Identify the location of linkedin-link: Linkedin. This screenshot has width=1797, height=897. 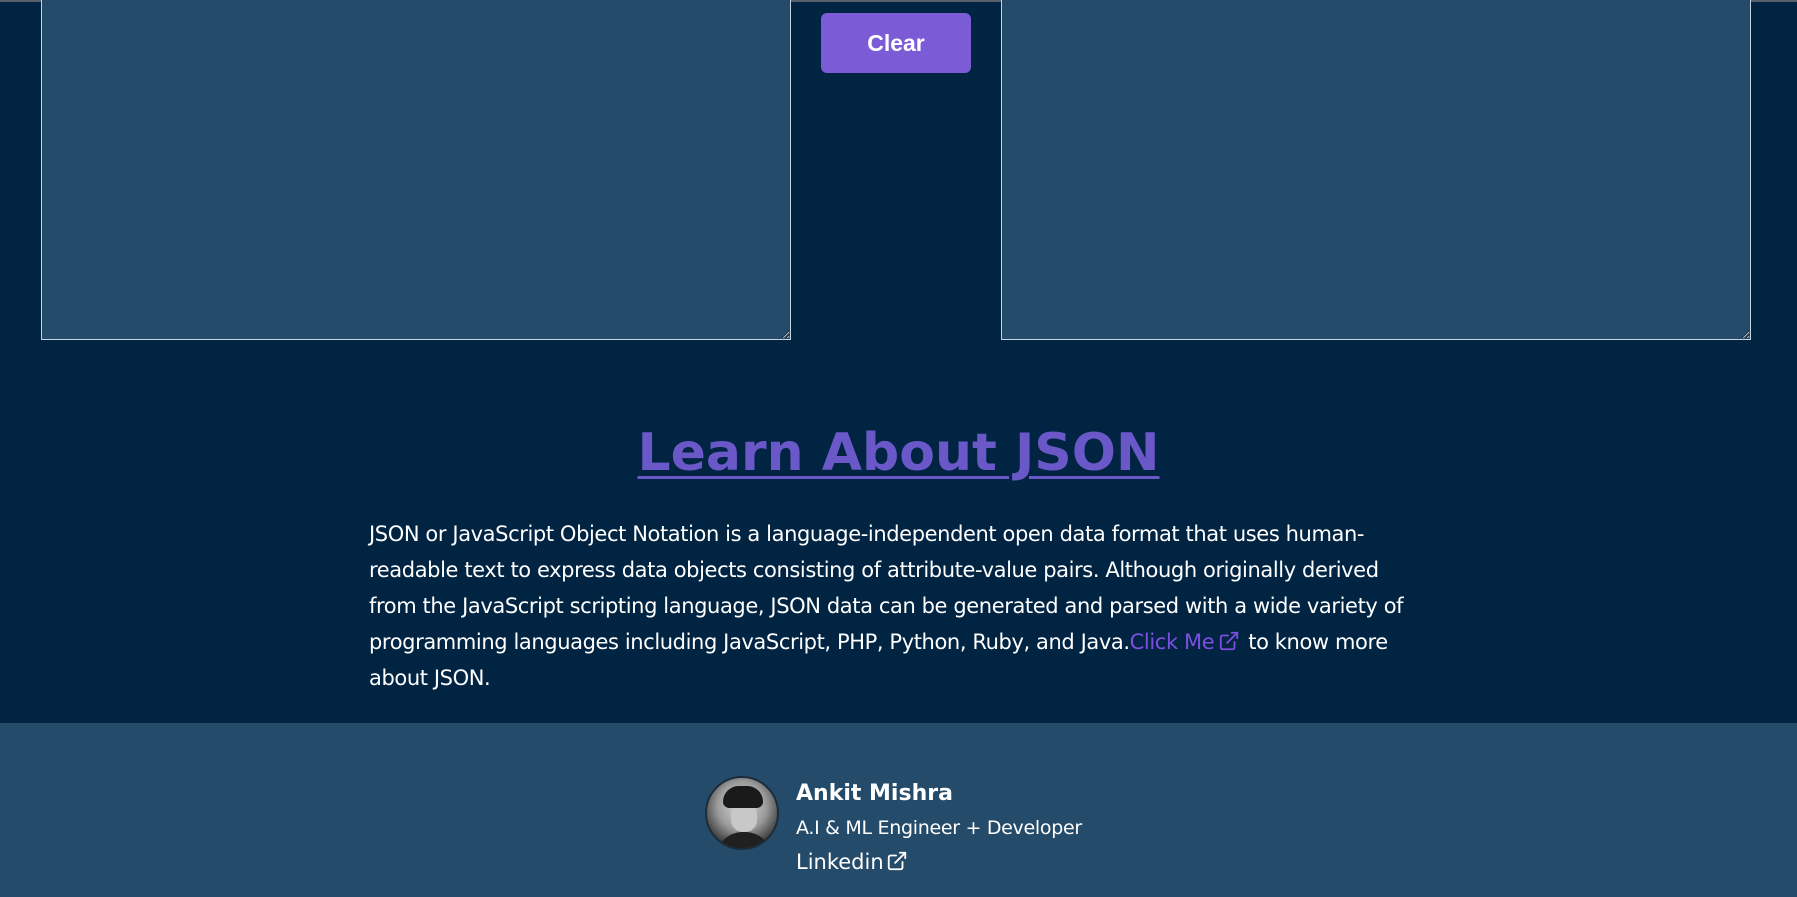
(856, 862).